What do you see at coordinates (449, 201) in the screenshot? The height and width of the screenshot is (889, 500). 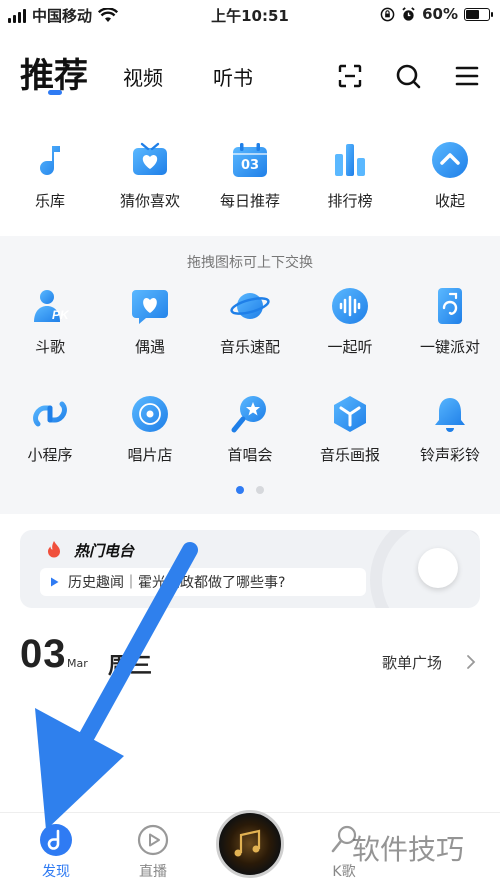 I see `entry-label: 收起` at bounding box center [449, 201].